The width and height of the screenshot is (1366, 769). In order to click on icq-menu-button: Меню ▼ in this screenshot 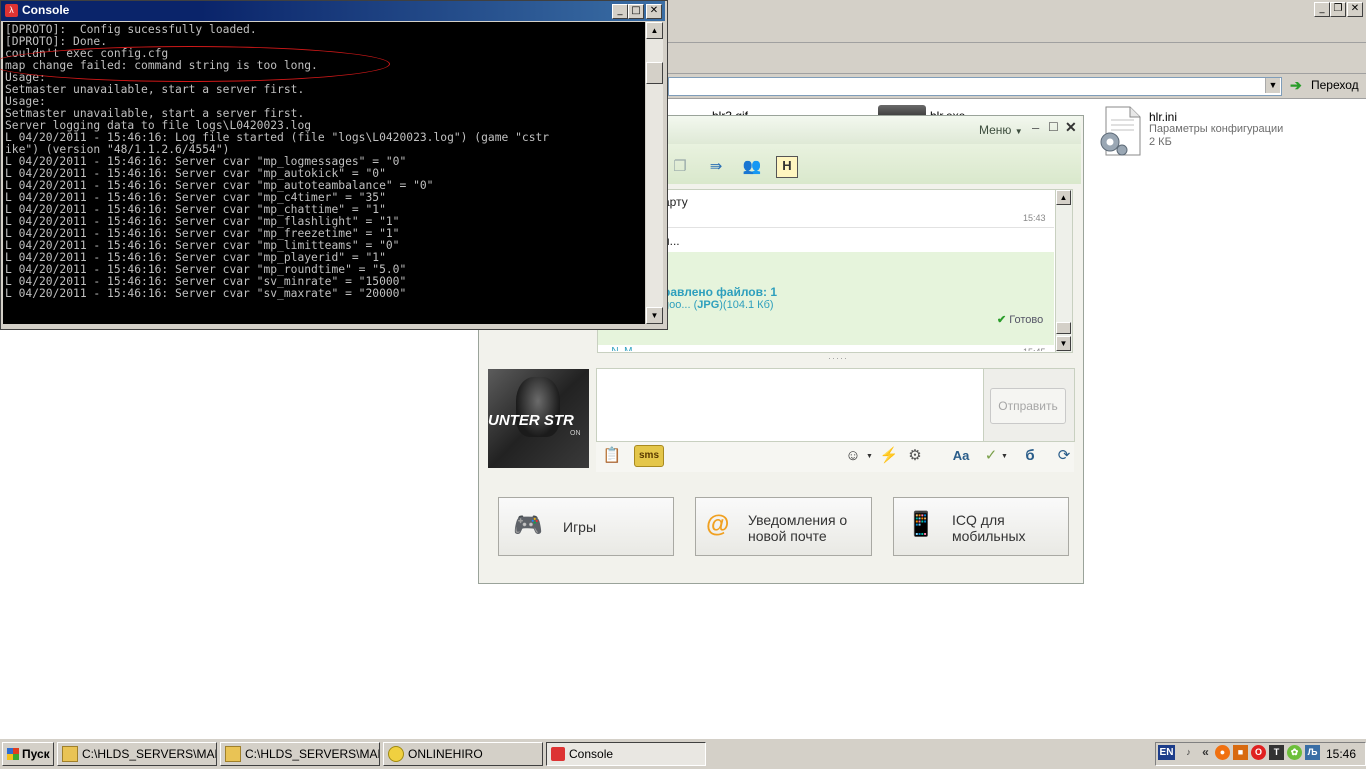, I will do `click(1001, 130)`.